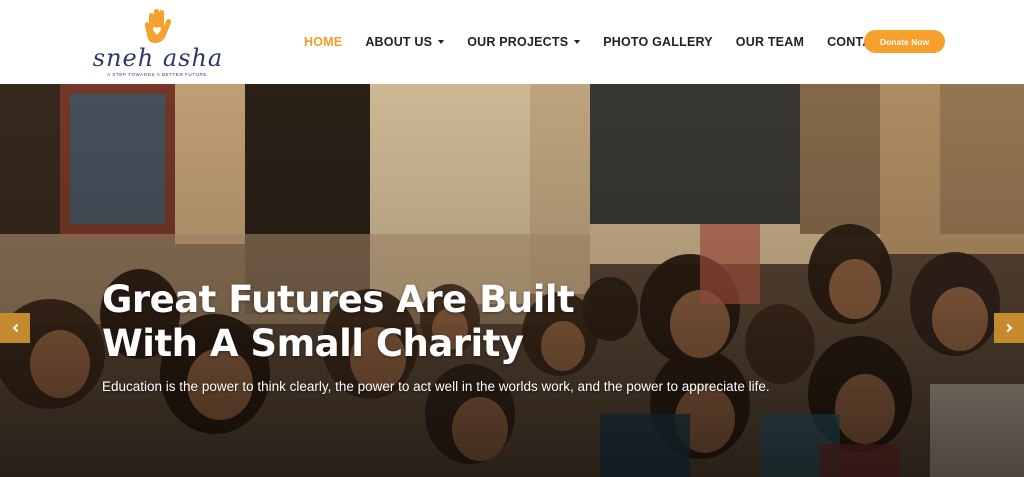 The height and width of the screenshot is (477, 1024). Describe the element at coordinates (158, 26) in the screenshot. I see `hand-heart-icon` at that location.